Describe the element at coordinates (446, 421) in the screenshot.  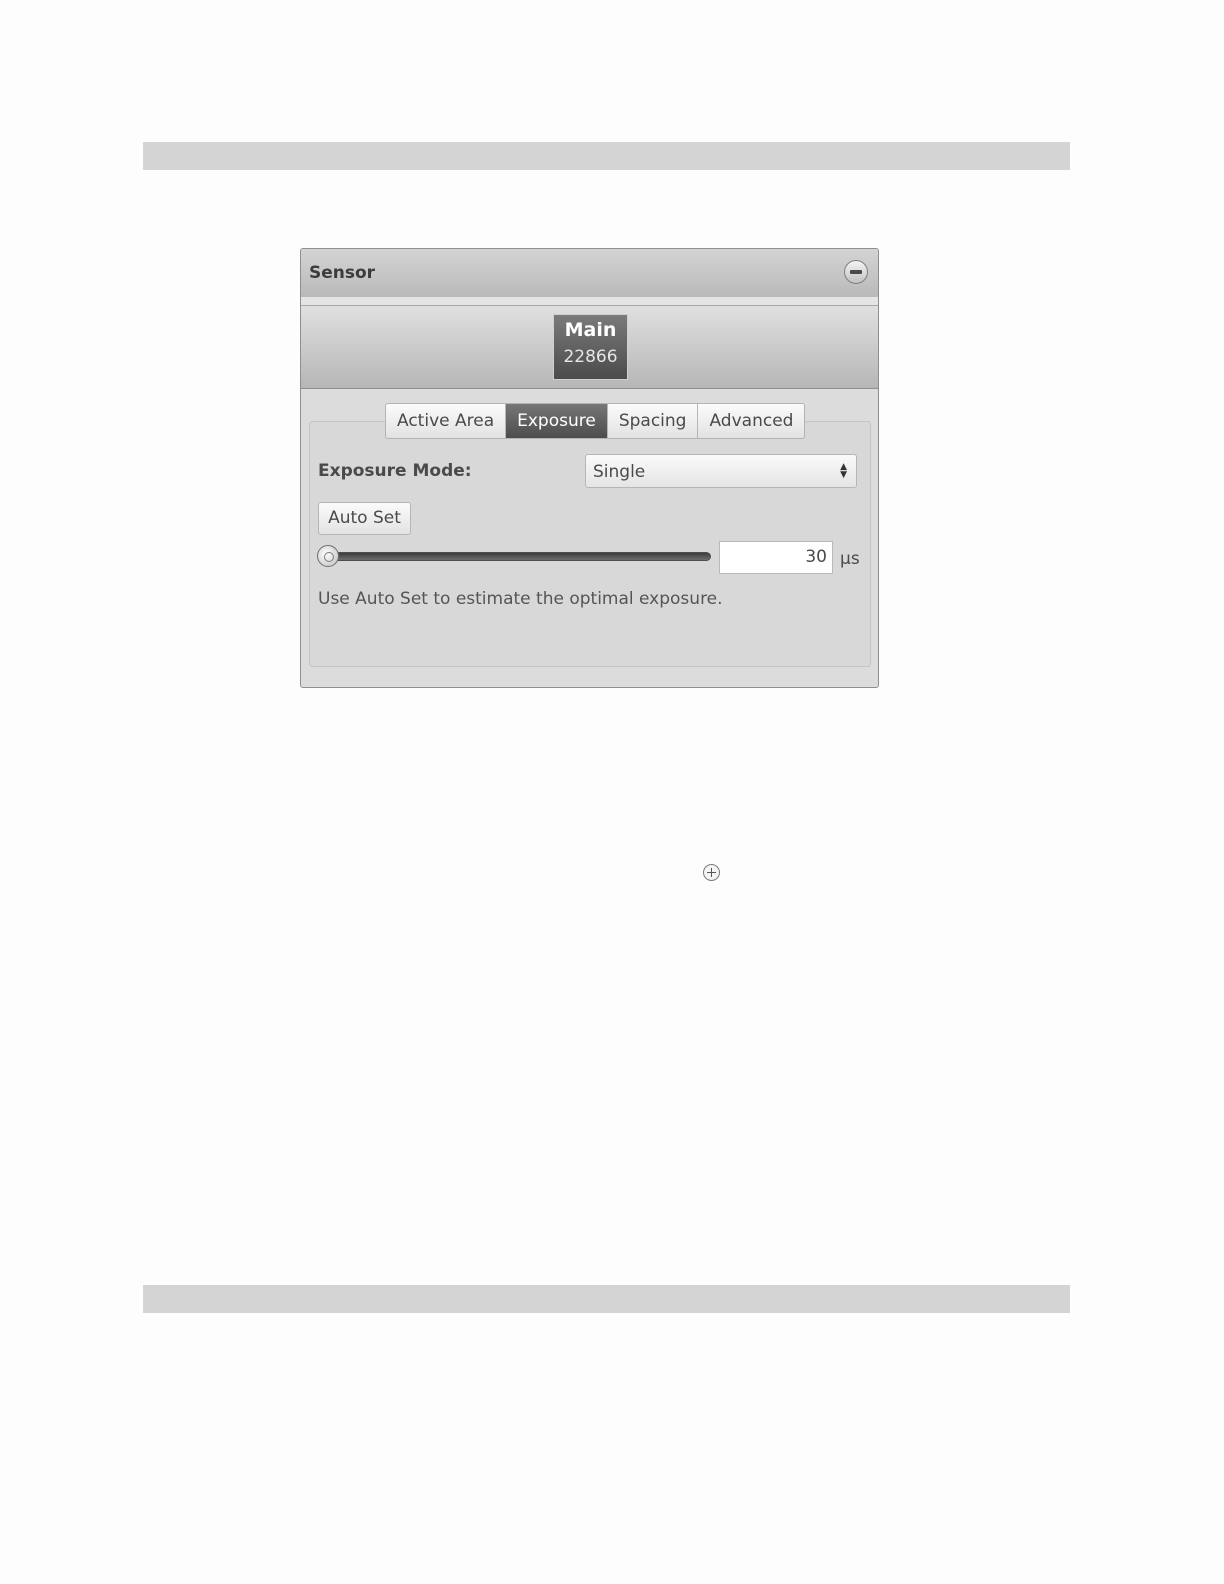
I see `tab-active-area: Active Area` at that location.